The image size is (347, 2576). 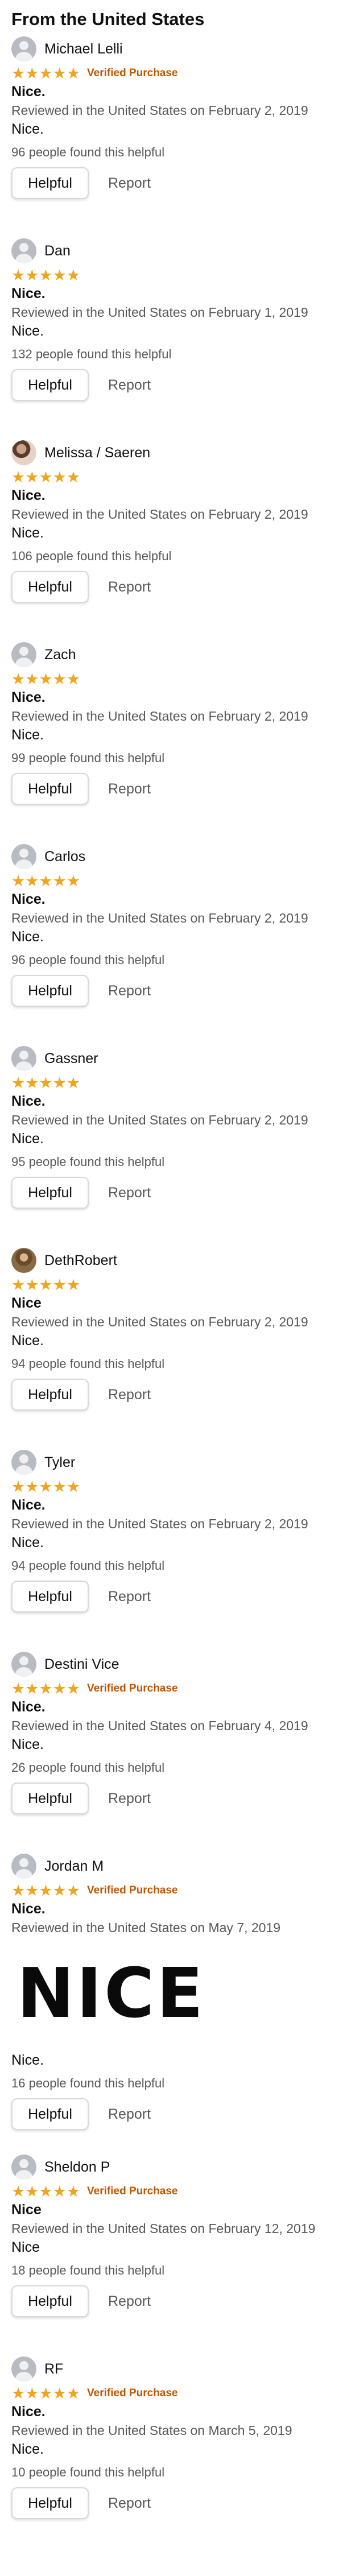 I want to click on reviewer-name: Michael Lelli, so click(x=83, y=49).